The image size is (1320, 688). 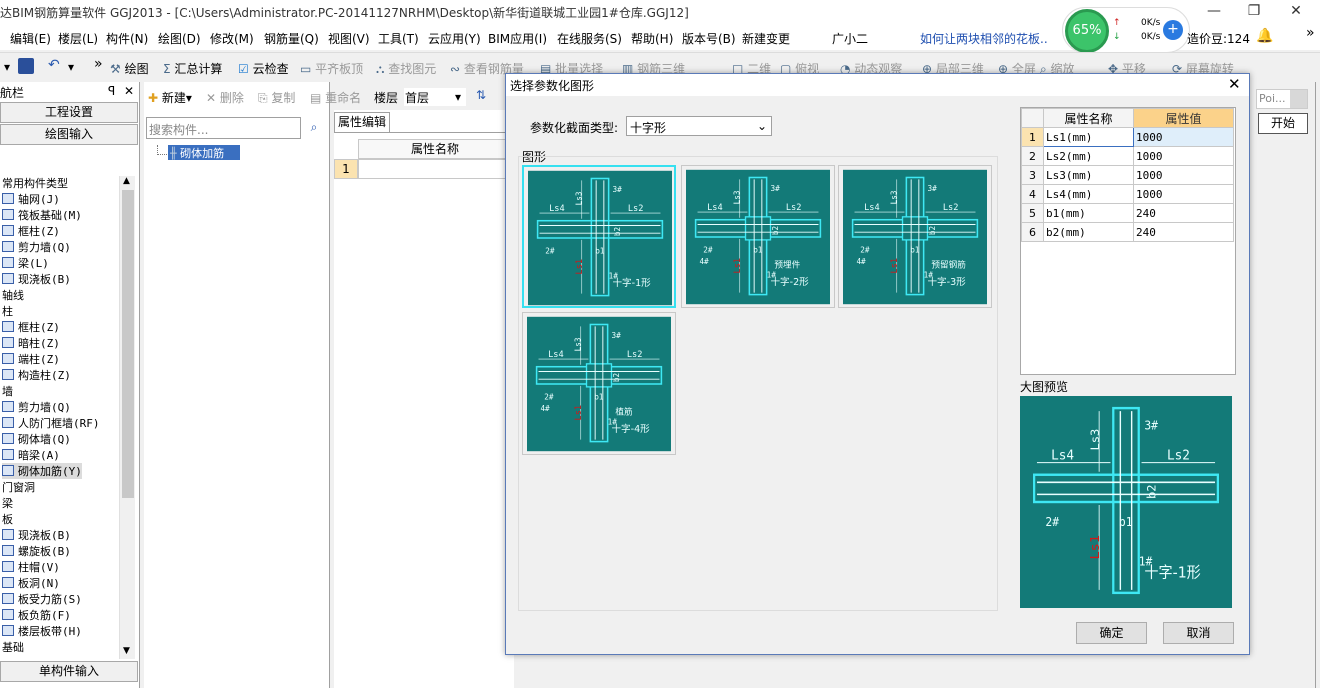 What do you see at coordinates (1127, 156) in the screenshot?
I see `prop-row: 2 Ls2(mm) 1000` at bounding box center [1127, 156].